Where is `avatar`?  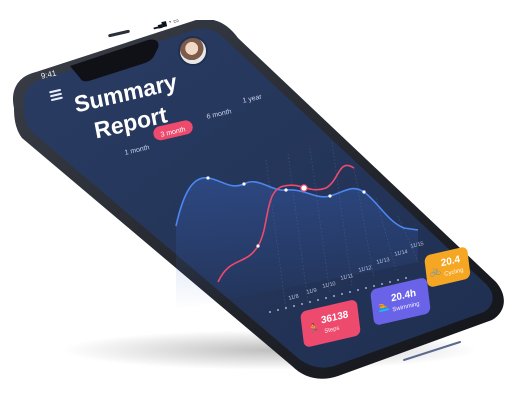
avatar is located at coordinates (193, 51).